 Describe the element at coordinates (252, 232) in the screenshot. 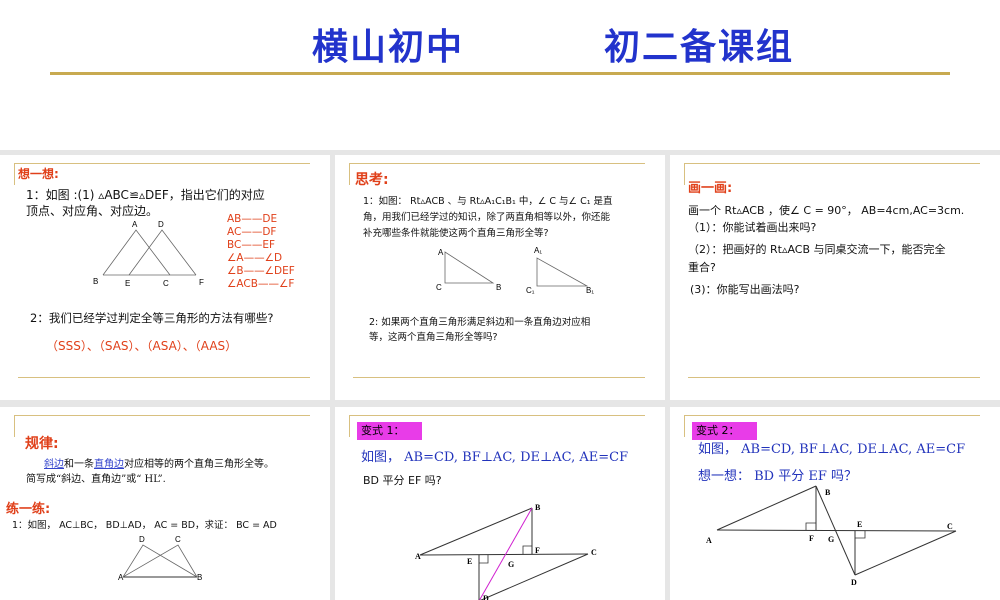

I see `pair: AC——DF` at that location.